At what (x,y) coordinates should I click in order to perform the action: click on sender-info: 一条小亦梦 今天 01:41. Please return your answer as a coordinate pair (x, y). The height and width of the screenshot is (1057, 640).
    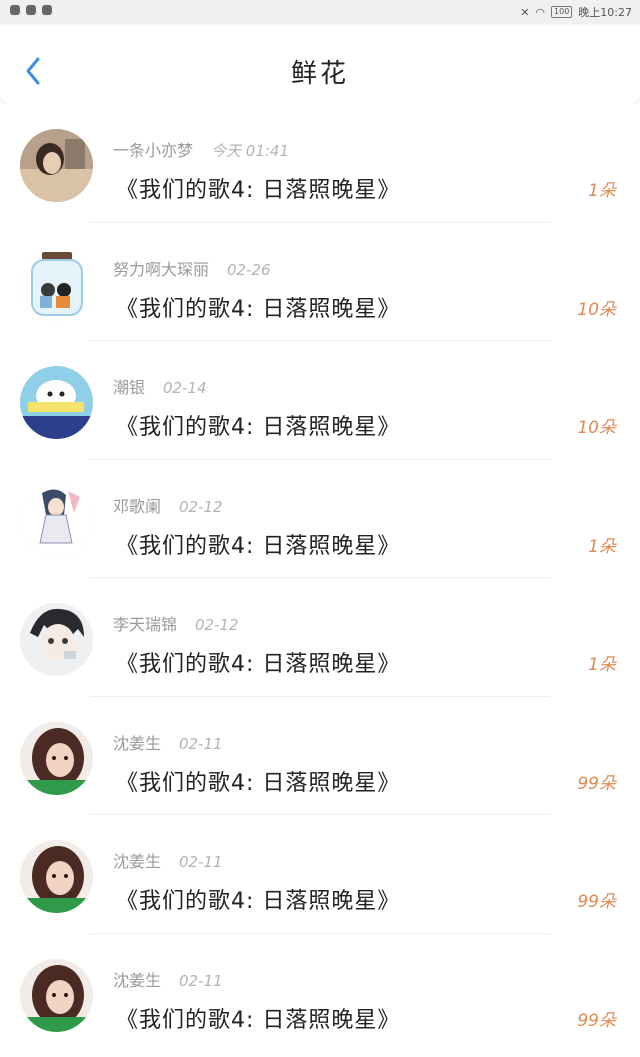
    Looking at the image, I should click on (201, 149).